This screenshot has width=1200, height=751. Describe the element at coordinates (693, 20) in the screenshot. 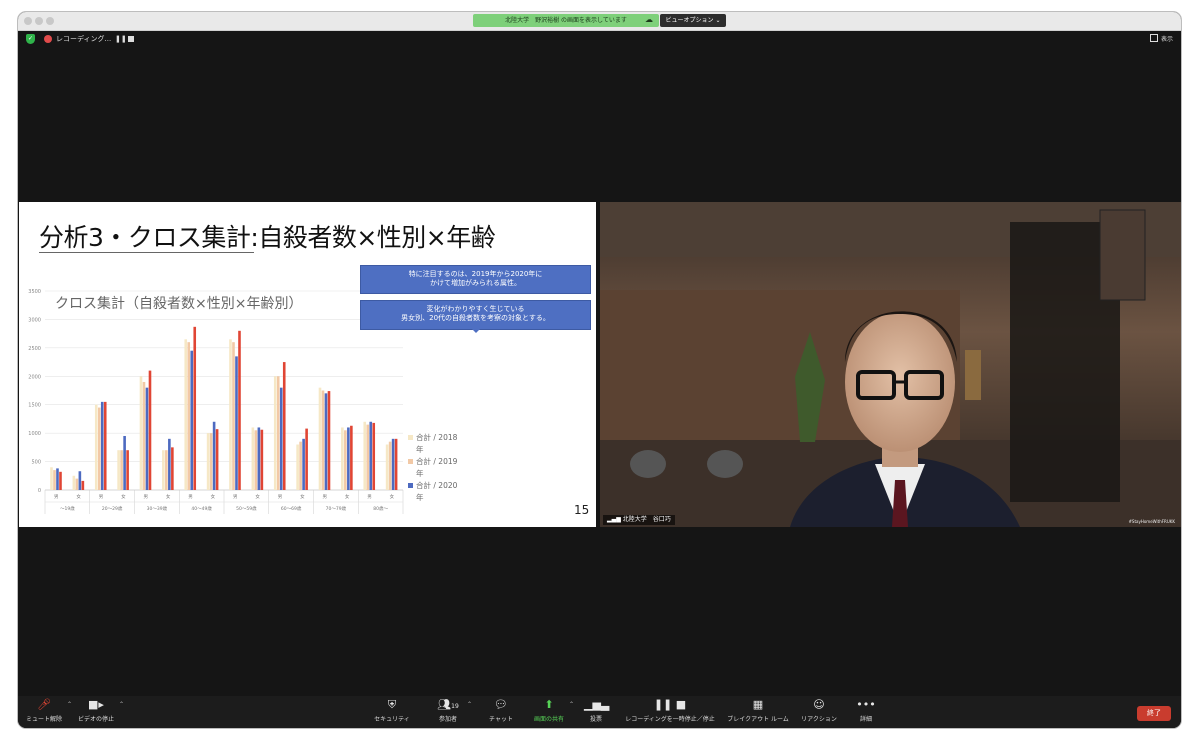

I see `view-options-button: ビューオプション ⌄` at that location.